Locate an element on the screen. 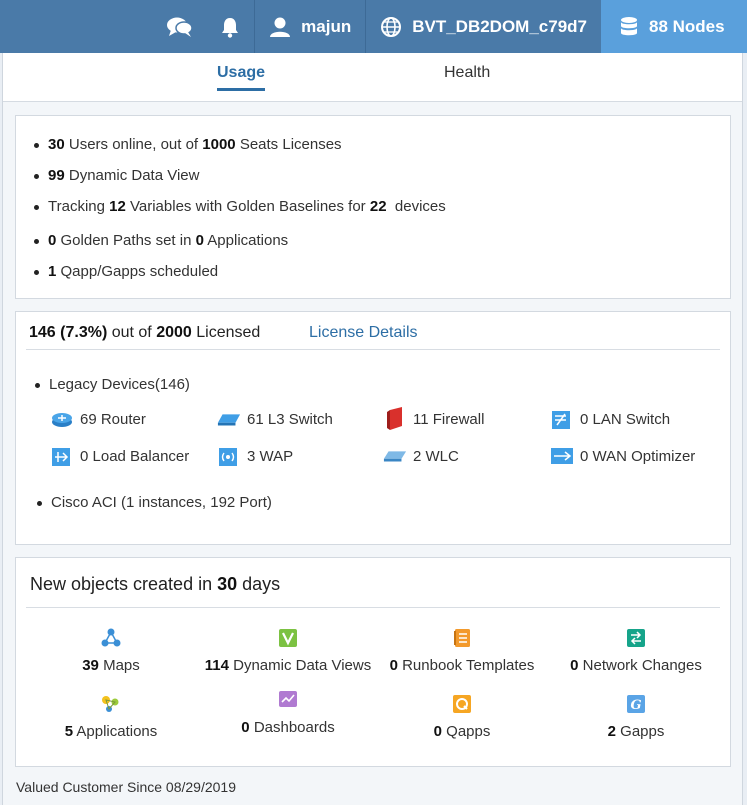 The width and height of the screenshot is (747, 805). object-gapps: G 2 Gapps is located at coordinates (636, 717).